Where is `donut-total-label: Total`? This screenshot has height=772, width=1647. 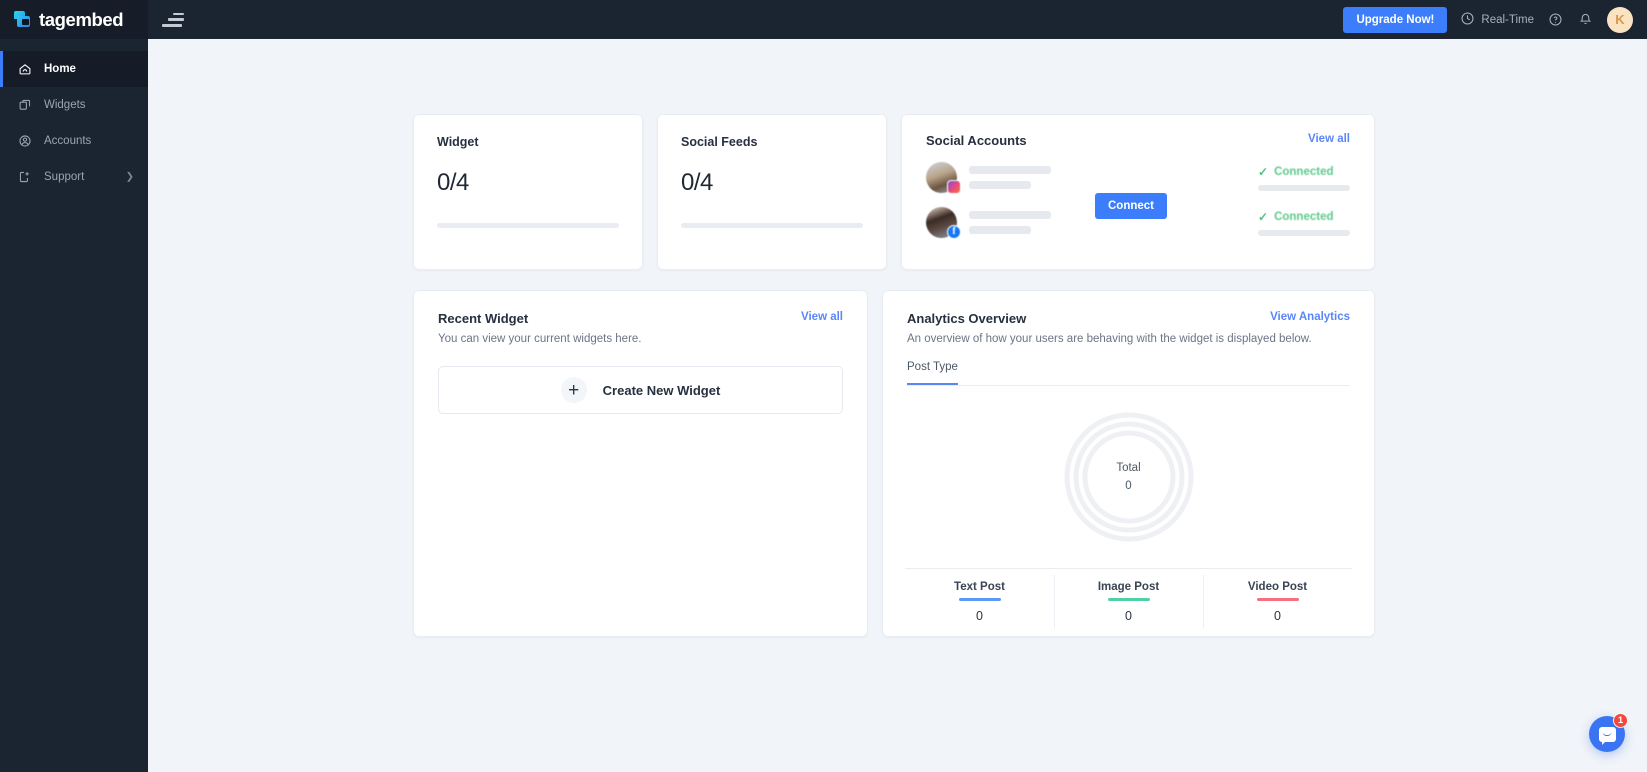 donut-total-label: Total is located at coordinates (1128, 468).